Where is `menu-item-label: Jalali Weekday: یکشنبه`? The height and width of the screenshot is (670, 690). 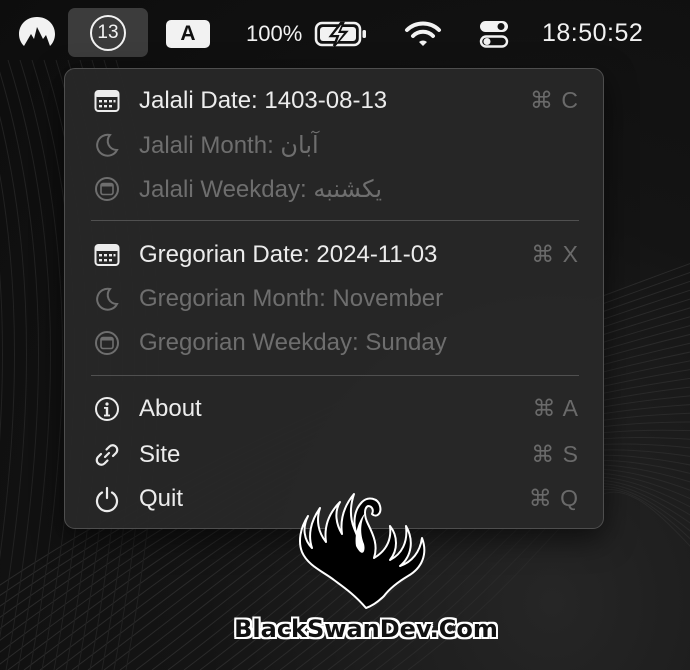
menu-item-label: Jalali Weekday: یکشنبه is located at coordinates (261, 189).